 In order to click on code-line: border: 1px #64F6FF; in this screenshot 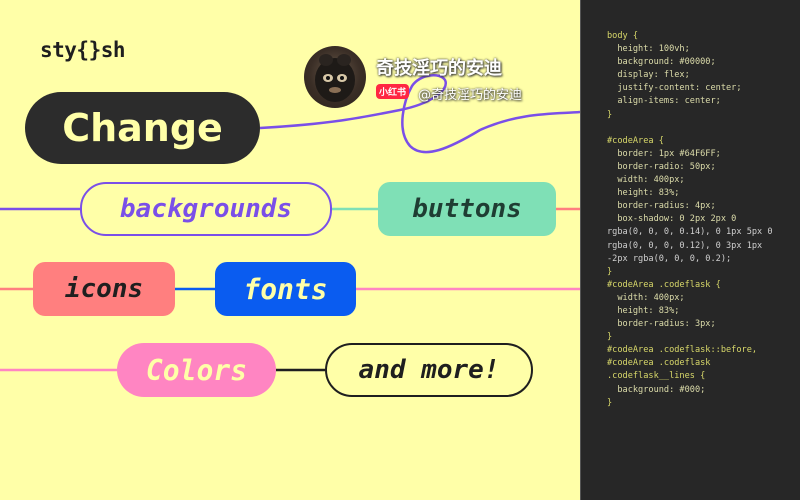, I will do `click(664, 153)`.